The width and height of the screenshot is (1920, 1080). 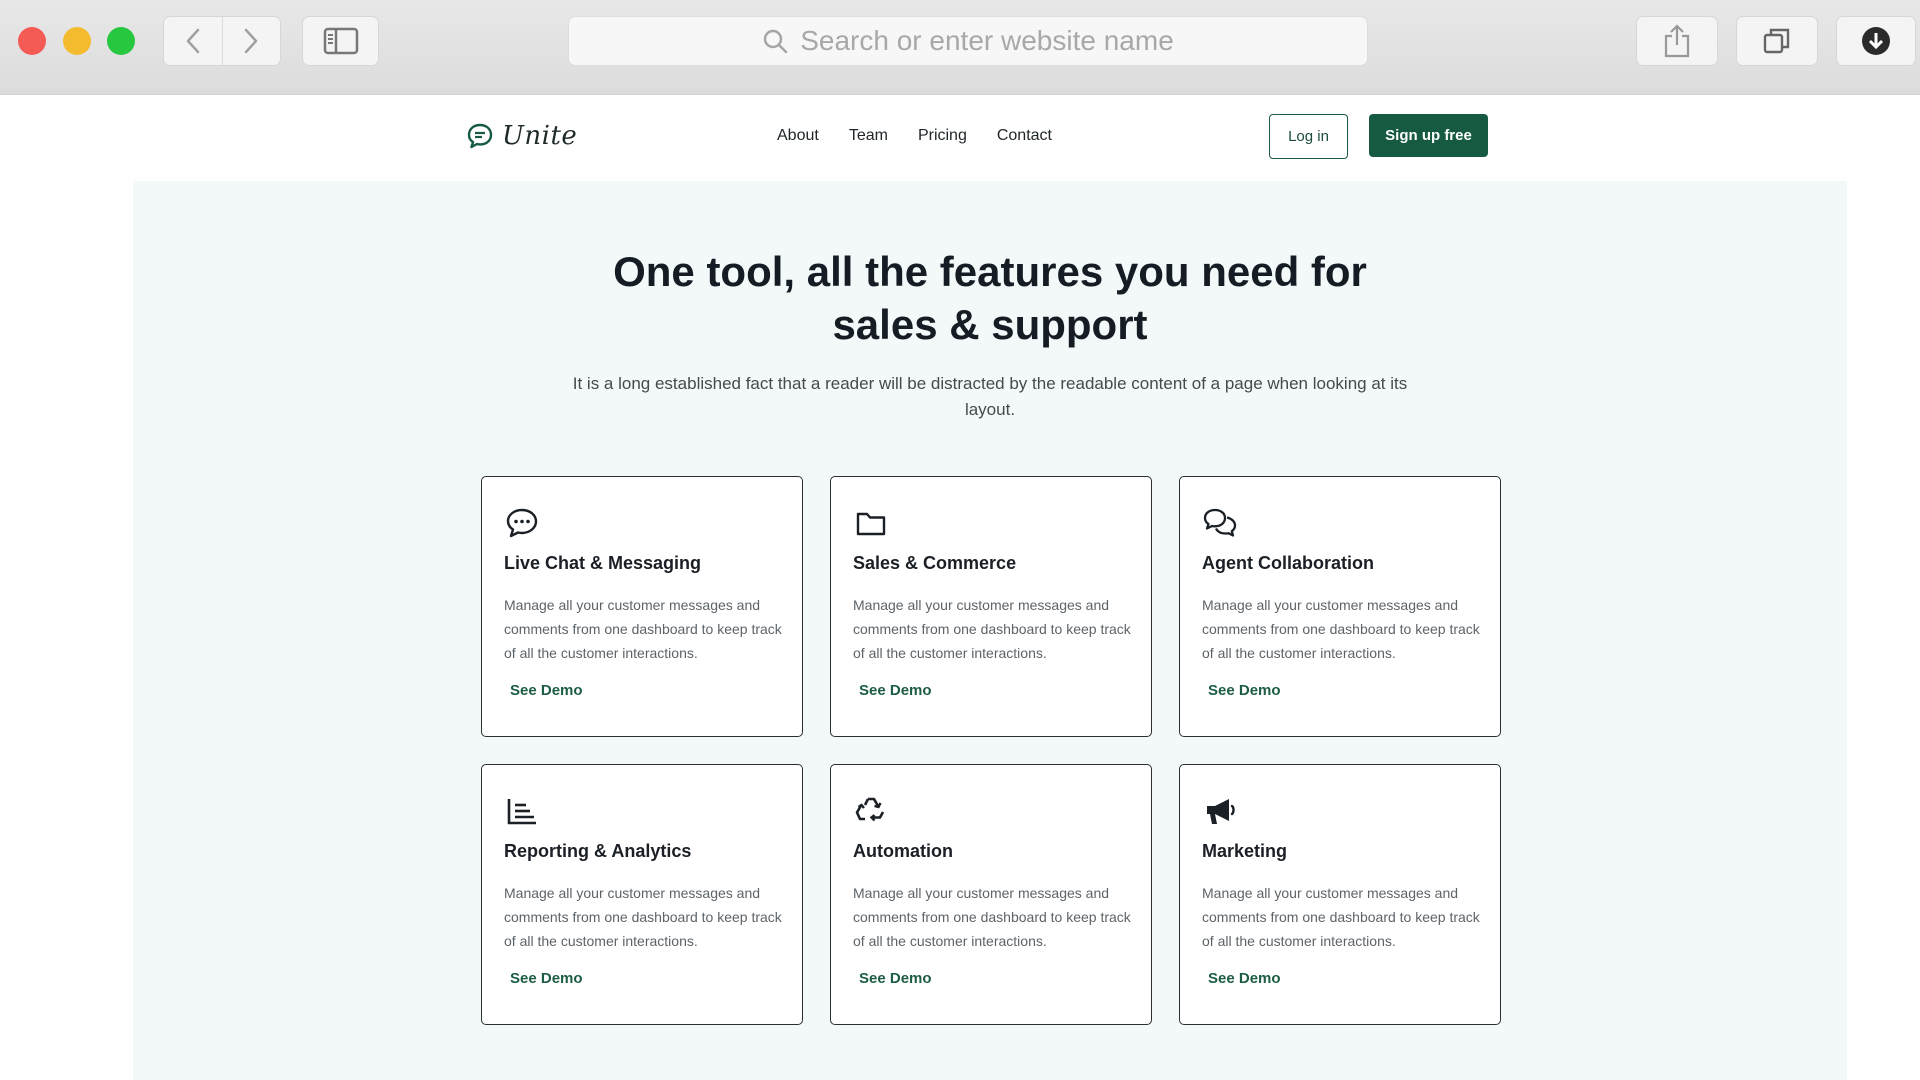 What do you see at coordinates (522, 523) in the screenshot?
I see `chat-bubble-icon` at bounding box center [522, 523].